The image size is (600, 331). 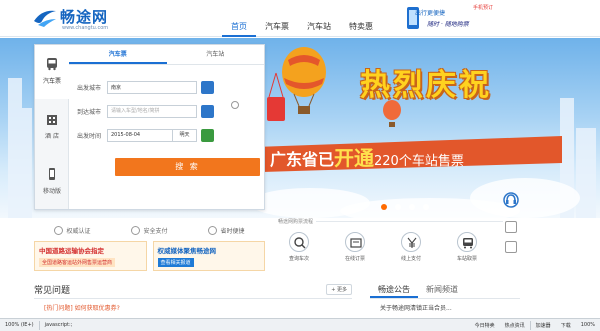 What do you see at coordinates (52, 72) in the screenshot?
I see `side-tab-bus: 汽车票` at bounding box center [52, 72].